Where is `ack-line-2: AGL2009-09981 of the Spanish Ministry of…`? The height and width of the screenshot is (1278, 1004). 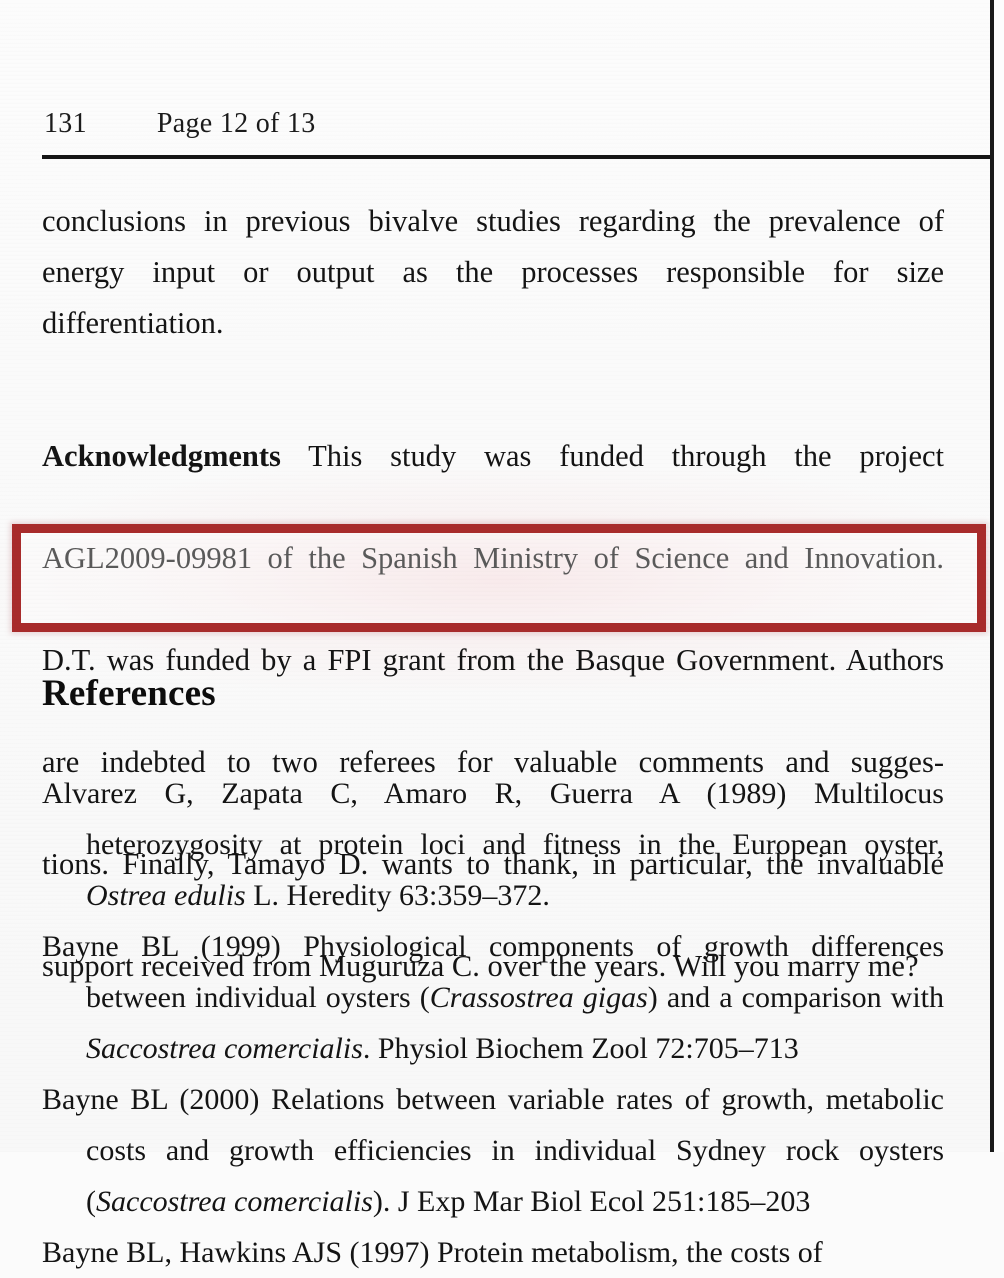
ack-line-2: AGL2009-09981 of the Spanish Ministry of… is located at coordinates (493, 558).